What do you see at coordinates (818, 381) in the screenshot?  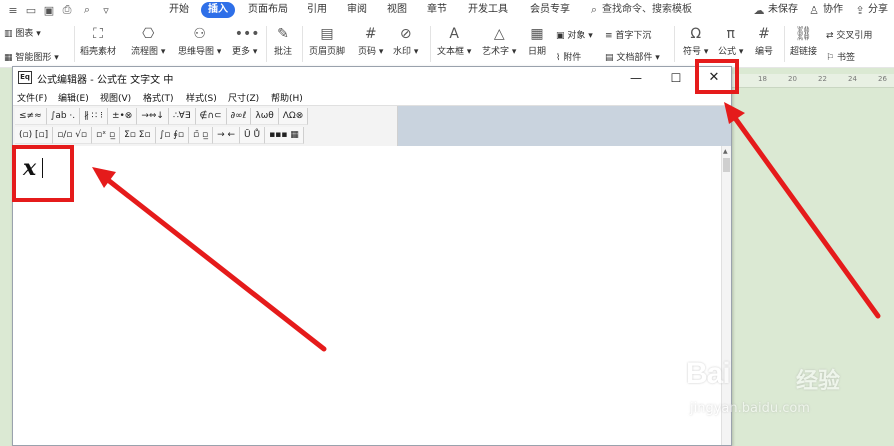 I see `watermark-brand-cn: 经验` at bounding box center [818, 381].